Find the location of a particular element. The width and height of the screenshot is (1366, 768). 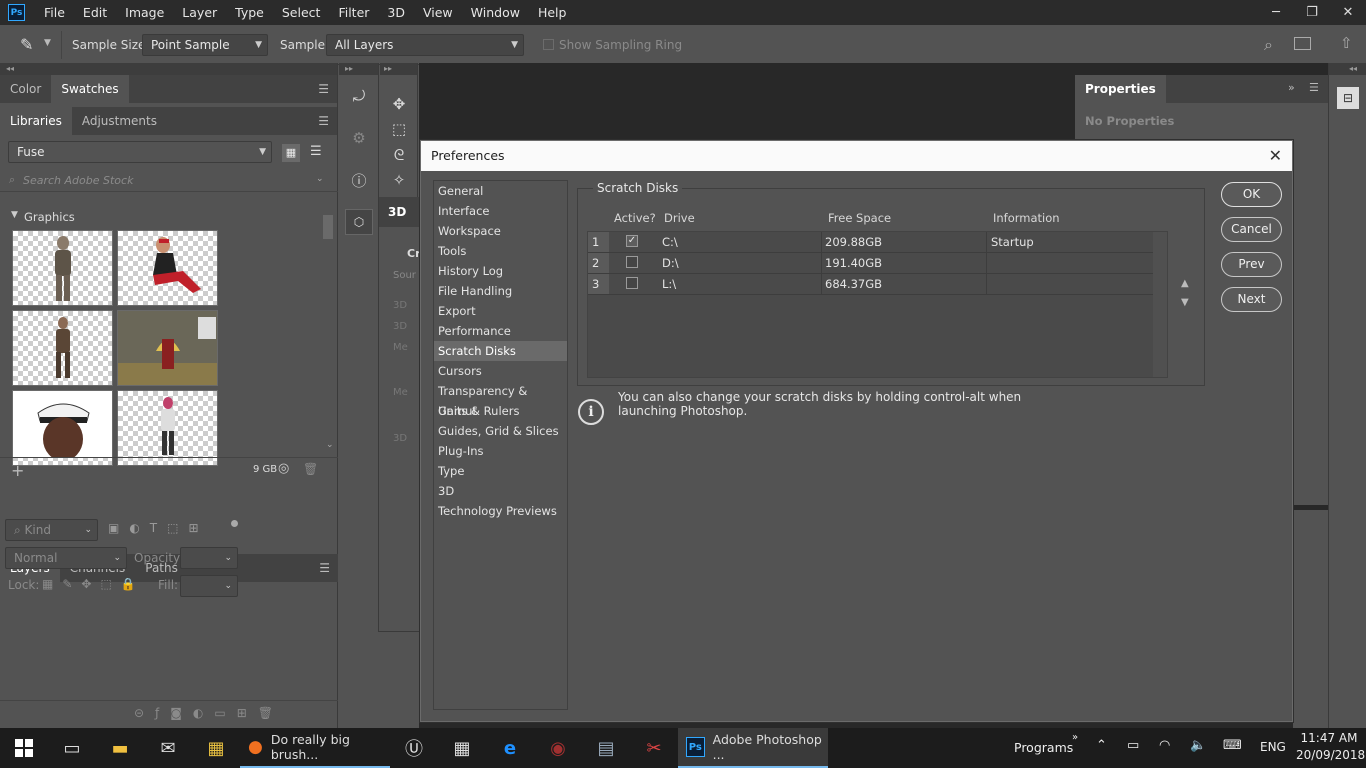

eyedropper-icon: ✎ is located at coordinates (26, 44).